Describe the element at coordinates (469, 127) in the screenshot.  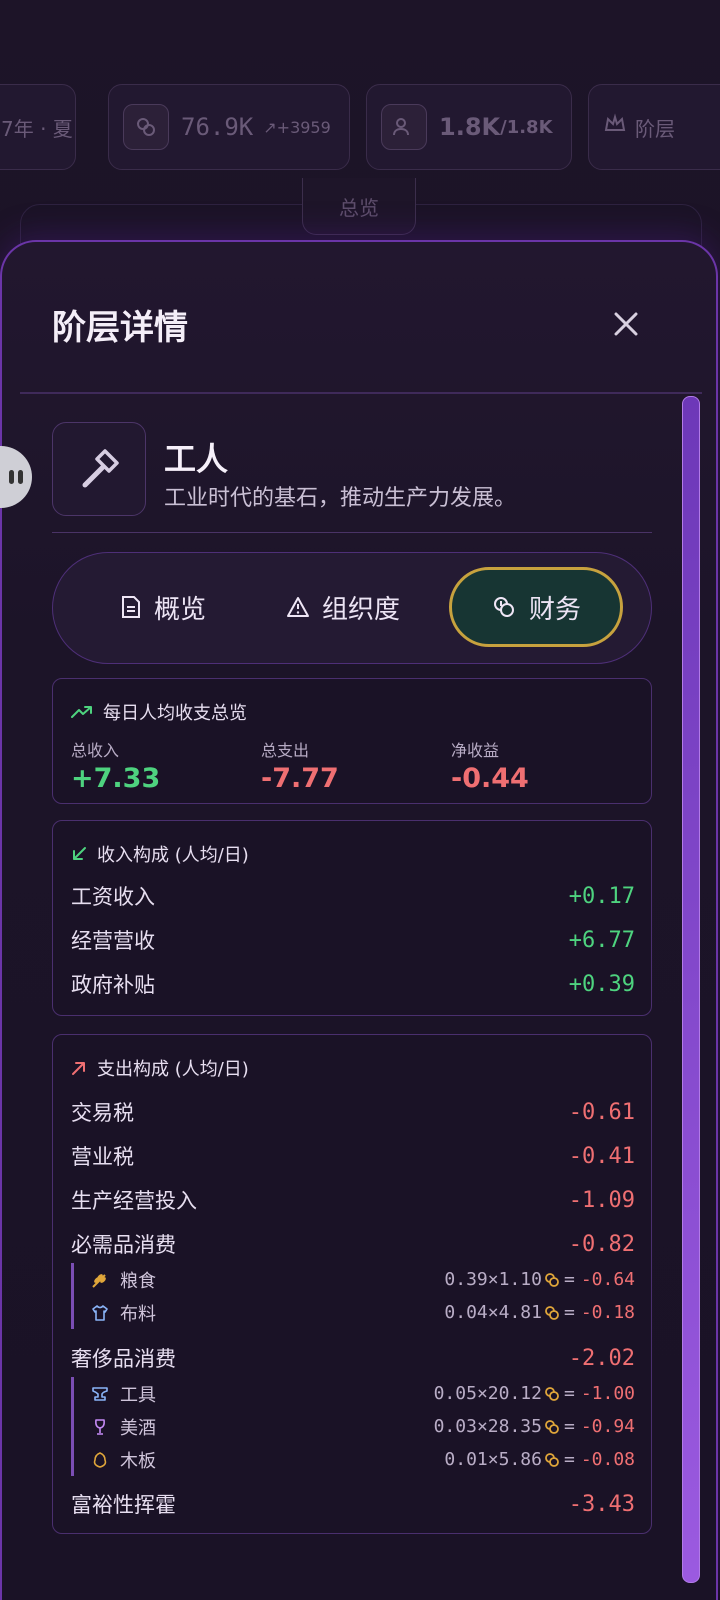
I see `population-chip: 1.8K /1.8K` at that location.